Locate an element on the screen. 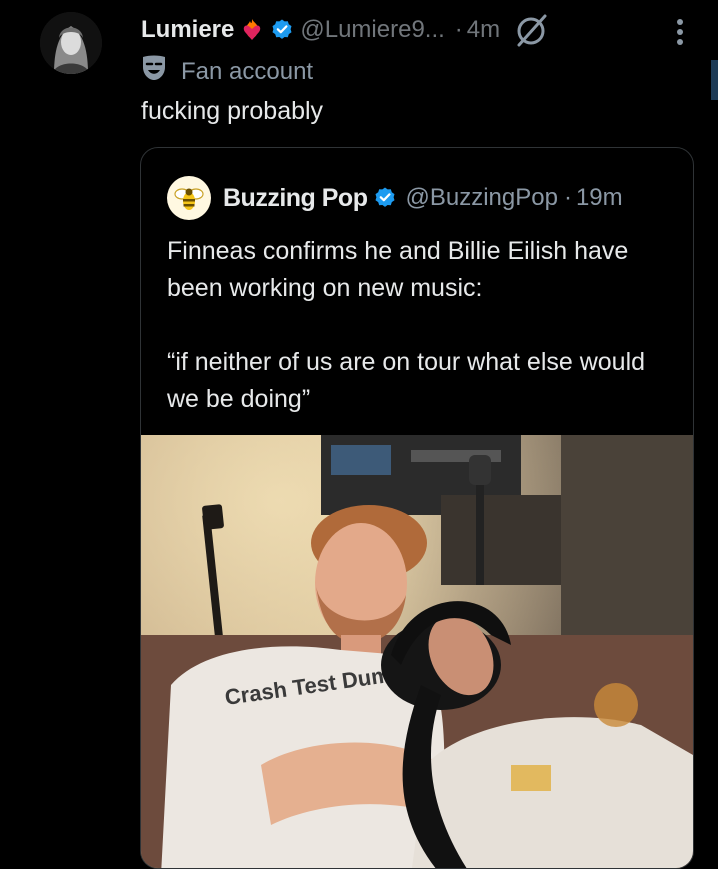  account-label: Fan account is located at coordinates (227, 71).